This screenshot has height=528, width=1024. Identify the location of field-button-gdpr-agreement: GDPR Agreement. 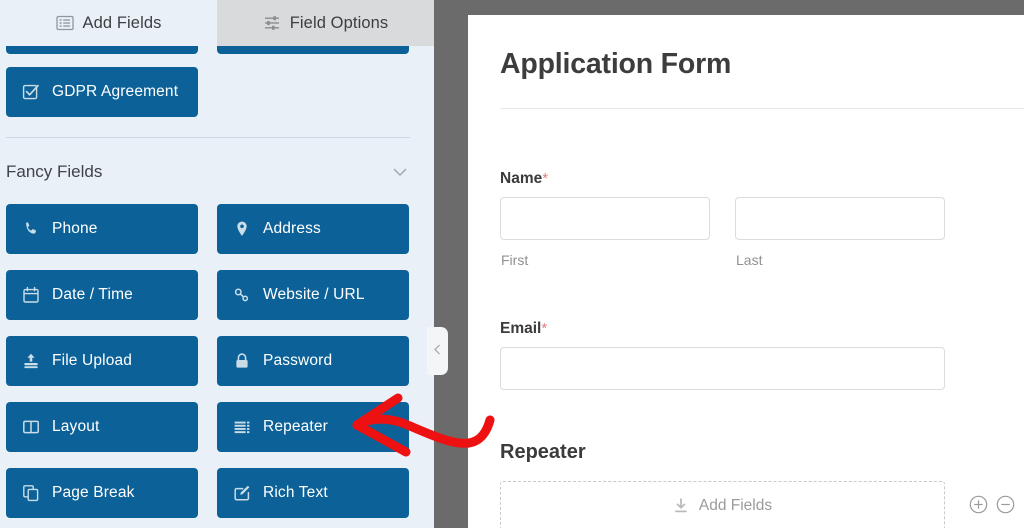
(102, 92).